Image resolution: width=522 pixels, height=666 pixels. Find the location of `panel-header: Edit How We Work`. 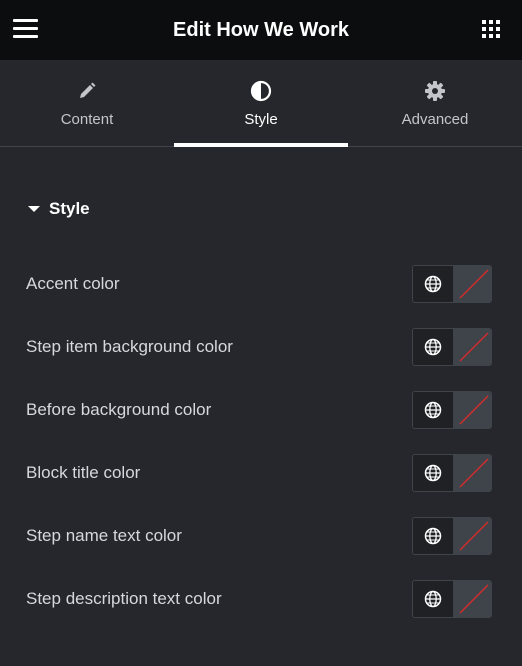

panel-header: Edit How We Work is located at coordinates (261, 30).